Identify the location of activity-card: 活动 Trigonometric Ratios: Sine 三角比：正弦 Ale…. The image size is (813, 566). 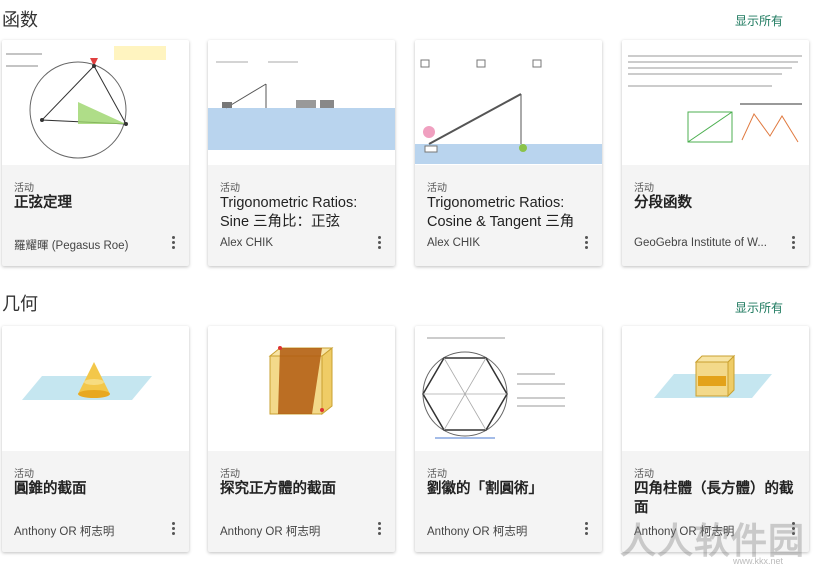
(301, 153).